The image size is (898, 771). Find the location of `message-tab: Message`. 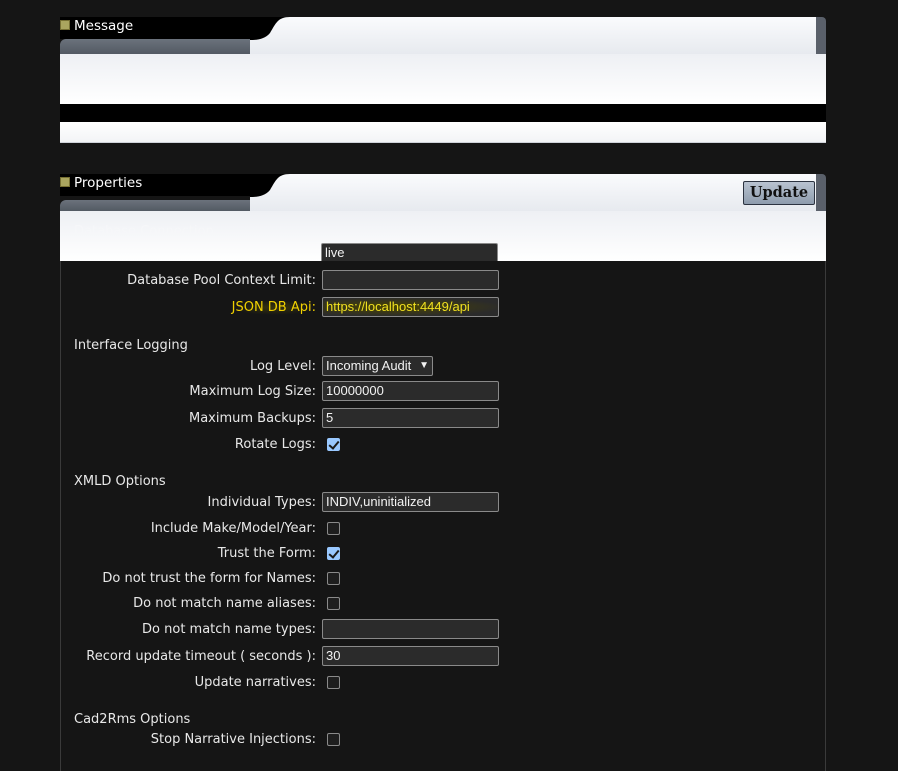

message-tab: Message is located at coordinates (155, 28).